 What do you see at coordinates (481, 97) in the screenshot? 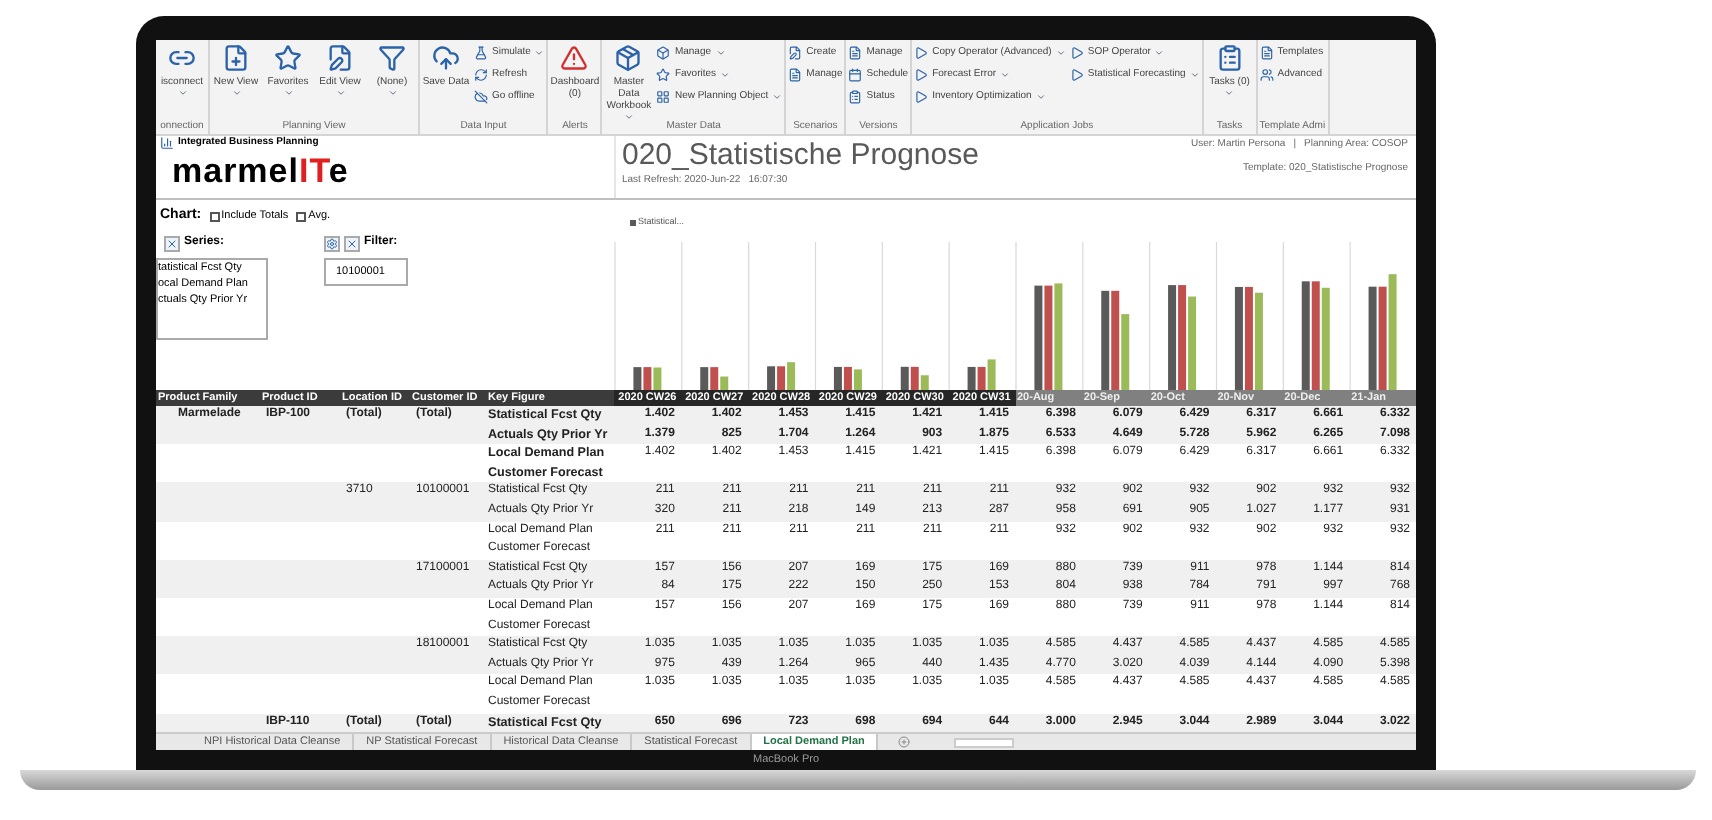
I see `cloud-off-icon` at bounding box center [481, 97].